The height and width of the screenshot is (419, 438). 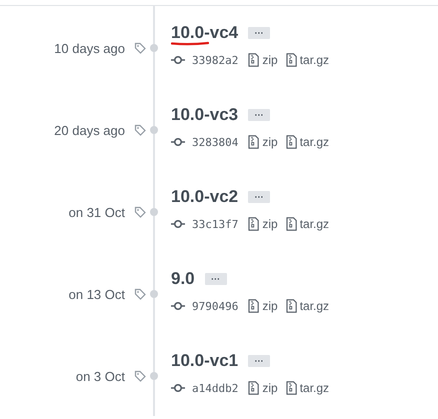 What do you see at coordinates (215, 306) in the screenshot?
I see `commit-link: 9790496` at bounding box center [215, 306].